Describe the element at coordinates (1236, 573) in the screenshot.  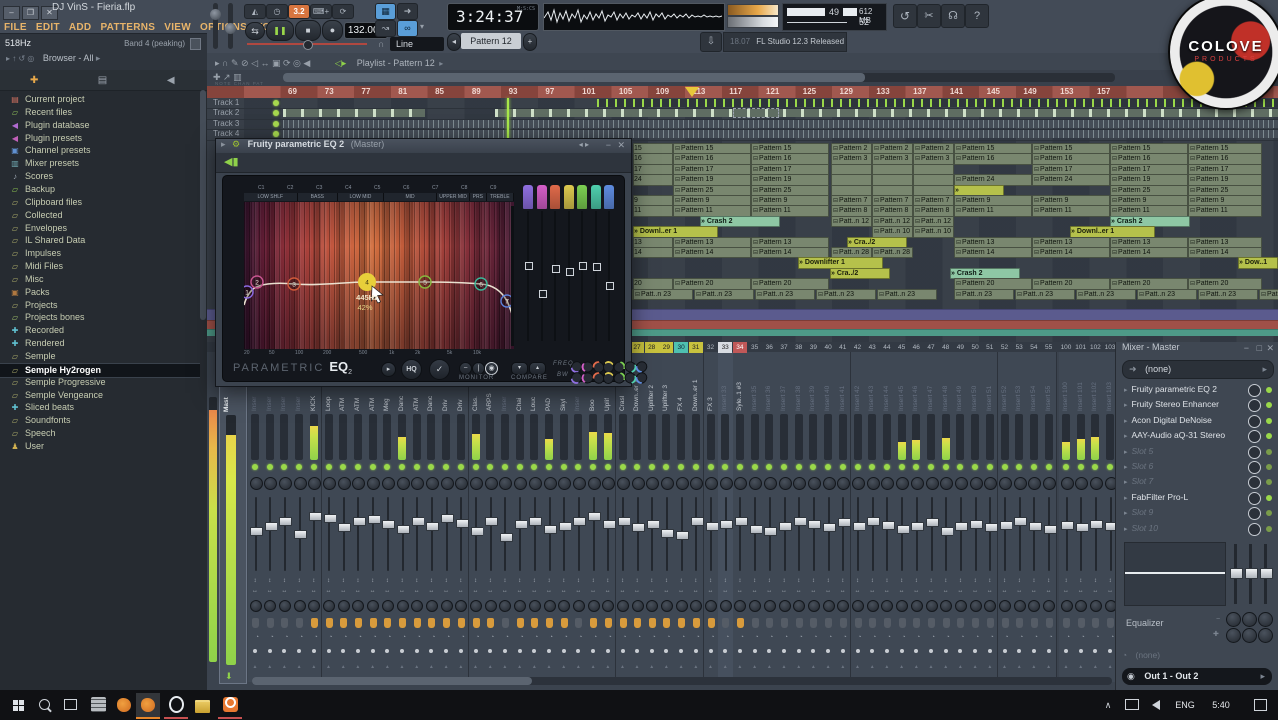
I see `mixer-eq-slider-1-handle` at that location.